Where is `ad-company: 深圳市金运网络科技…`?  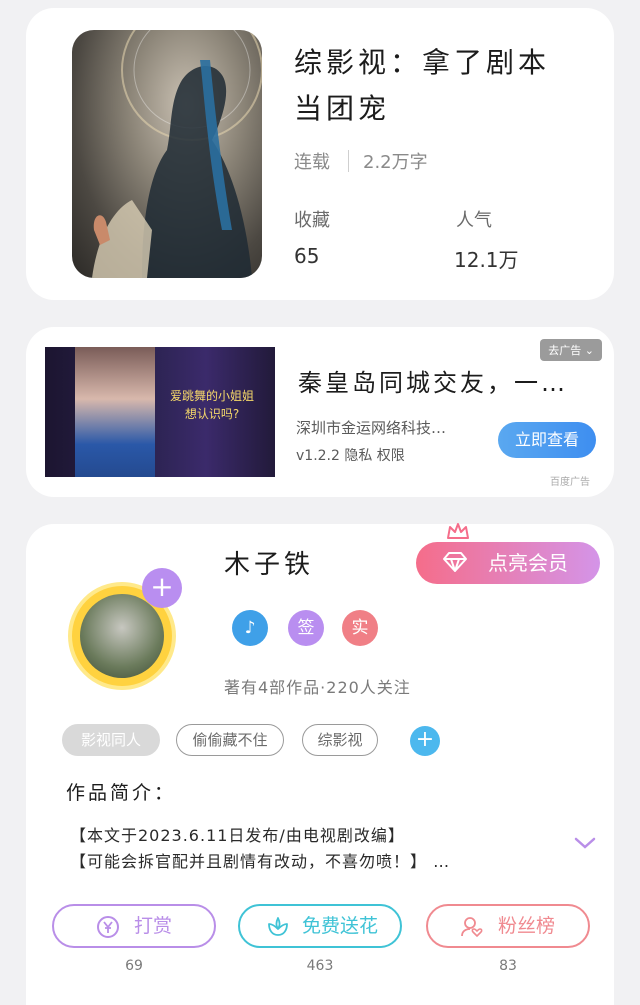
ad-company: 深圳市金运网络科技… is located at coordinates (371, 428).